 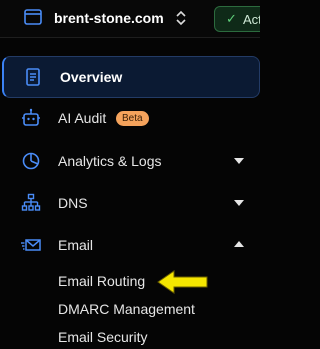 What do you see at coordinates (91, 77) in the screenshot?
I see `nav-label-overview: Overview` at bounding box center [91, 77].